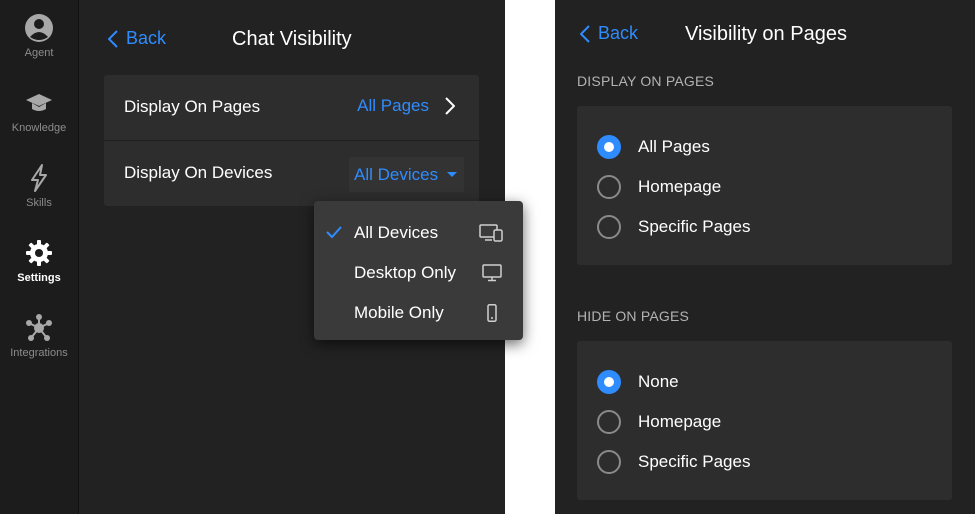  Describe the element at coordinates (766, 34) in the screenshot. I see `page-title: Visibility on Pages` at that location.